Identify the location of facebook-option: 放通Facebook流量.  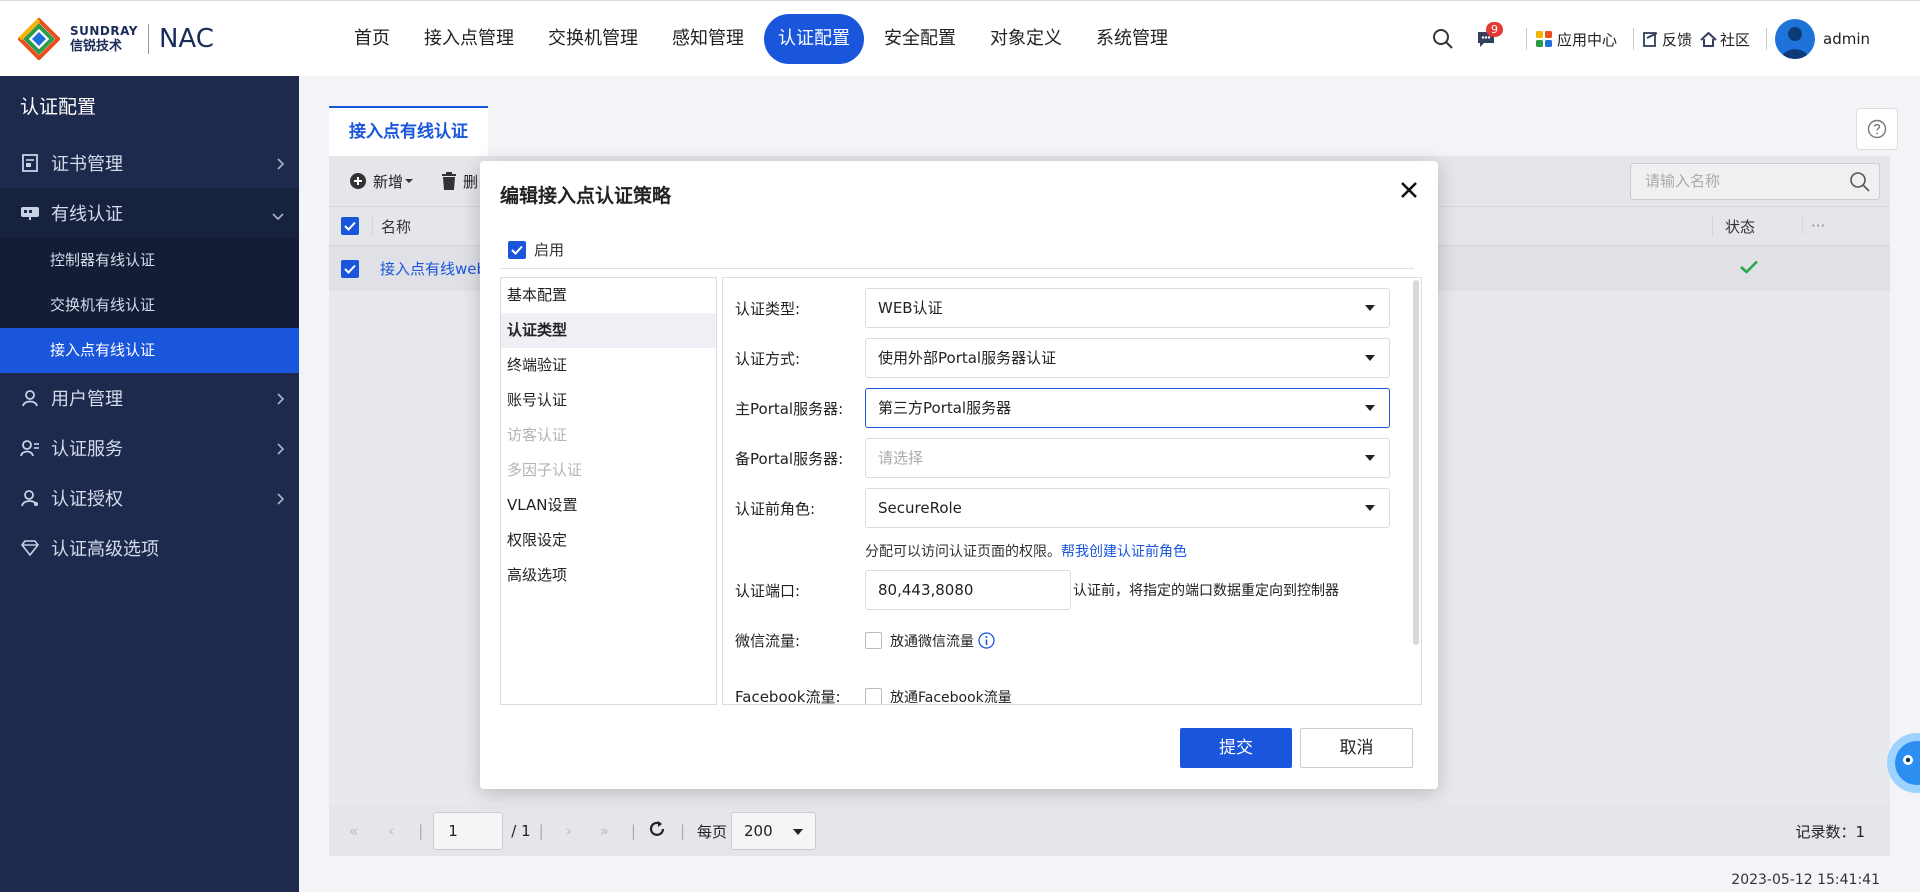
(951, 697).